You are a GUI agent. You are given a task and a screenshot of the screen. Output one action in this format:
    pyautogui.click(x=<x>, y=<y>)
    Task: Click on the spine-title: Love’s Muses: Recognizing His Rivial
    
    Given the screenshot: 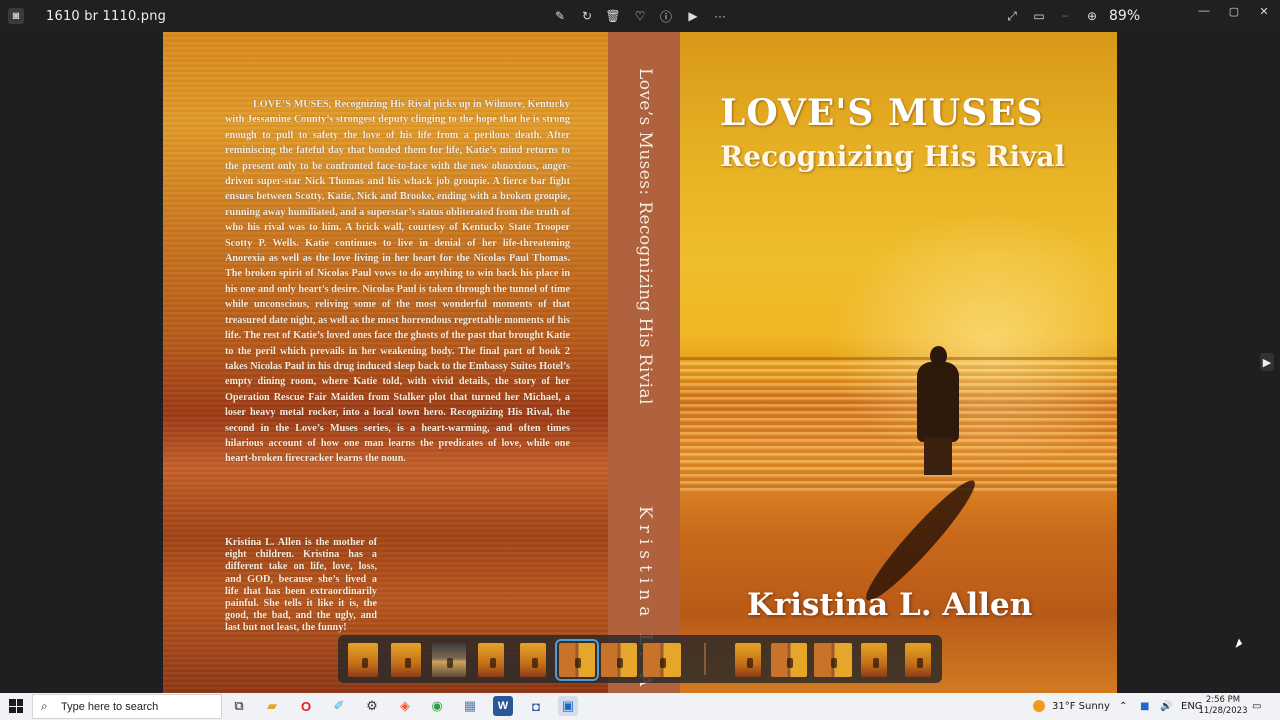 What is the action you would take?
    pyautogui.click(x=645, y=236)
    